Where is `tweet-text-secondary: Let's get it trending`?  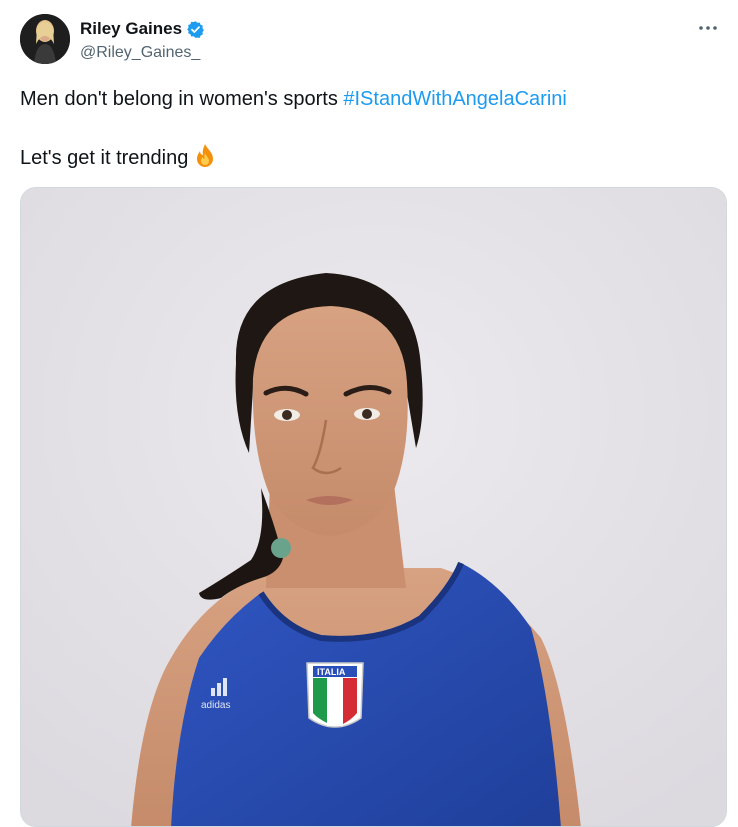
tweet-text-secondary: Let's get it trending is located at coordinates (104, 158).